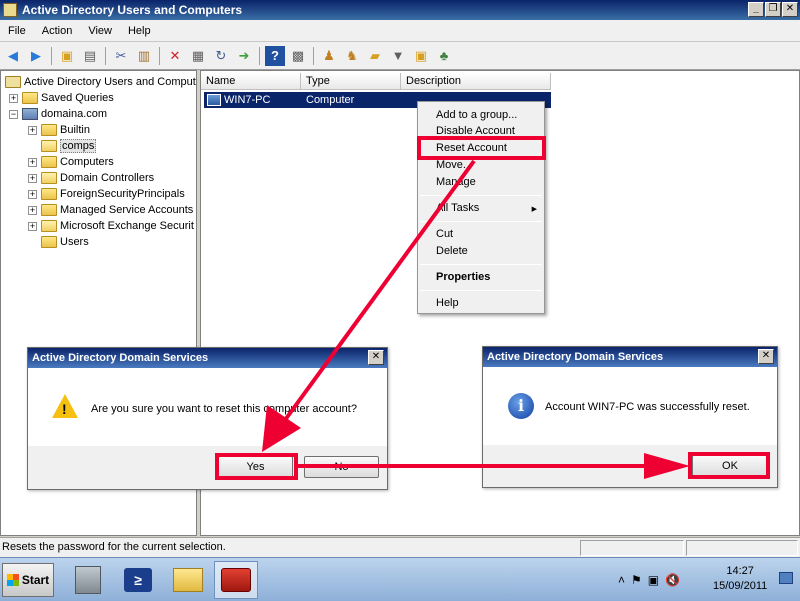 The width and height of the screenshot is (800, 601). What do you see at coordinates (127, 210) in the screenshot?
I see `tree-item-label: Managed Service Accounts` at bounding box center [127, 210].